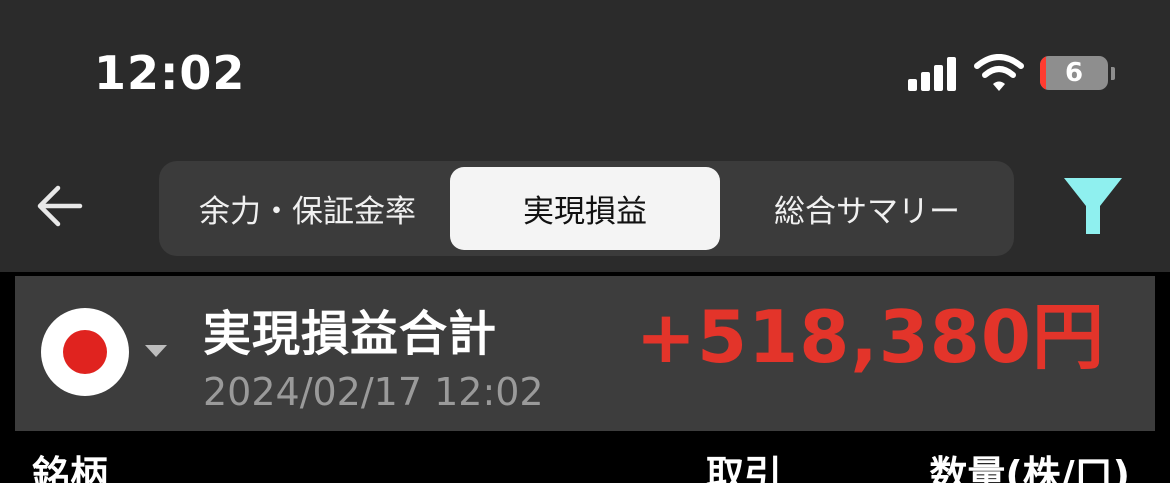 The height and width of the screenshot is (483, 1170). What do you see at coordinates (1029, 463) in the screenshot?
I see `column-header-quantity: 数量(株/口)` at bounding box center [1029, 463].